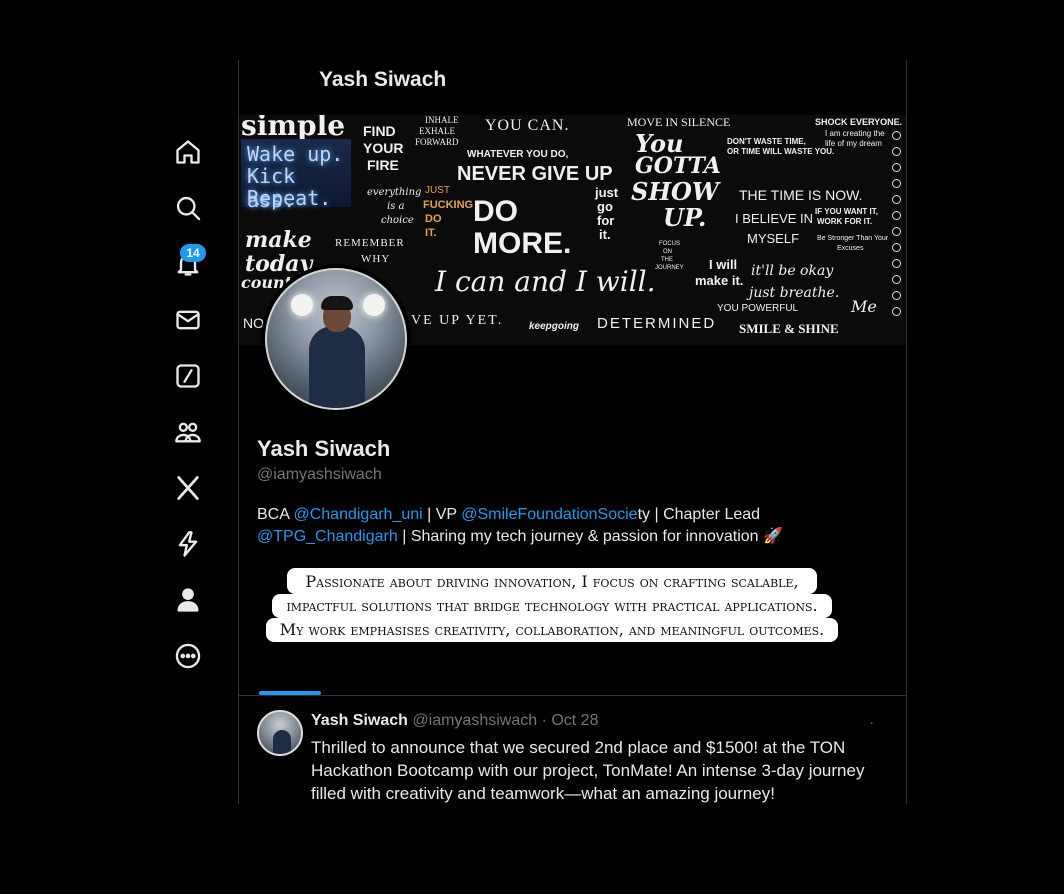 This screenshot has width=1064, height=894. I want to click on banner-text: I am creating the, so click(855, 133).